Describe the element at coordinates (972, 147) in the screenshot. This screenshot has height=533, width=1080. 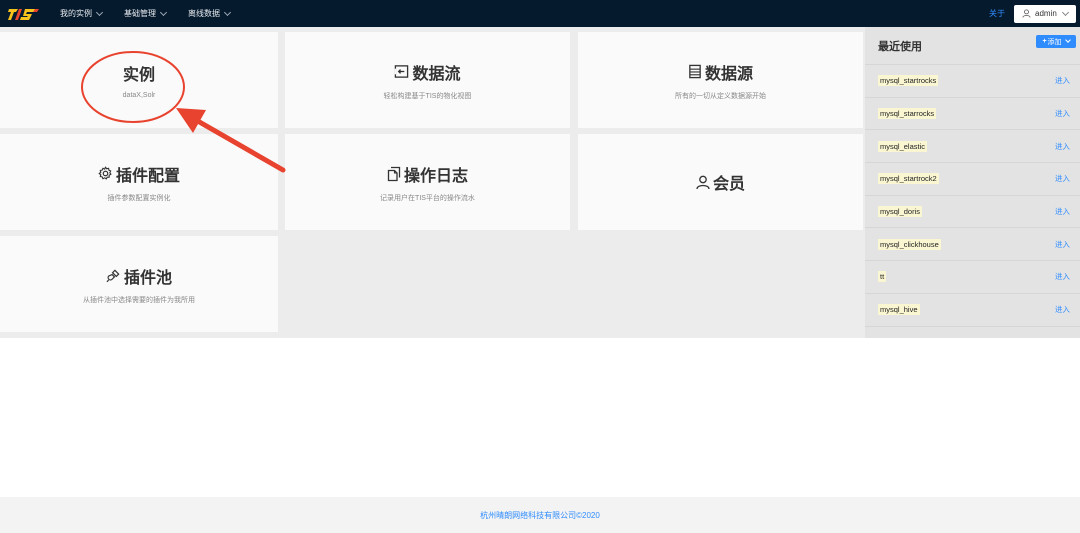
I see `recent-item: mysql_elastic 进入` at that location.